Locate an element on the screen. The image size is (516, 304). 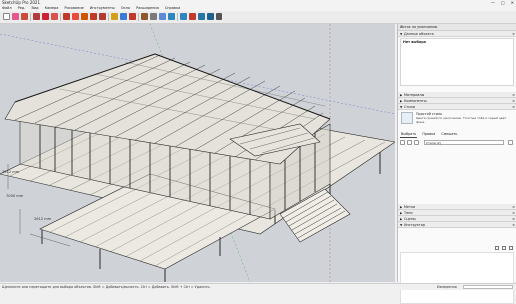
previous-view-icon is located at coordinates (171, 16).